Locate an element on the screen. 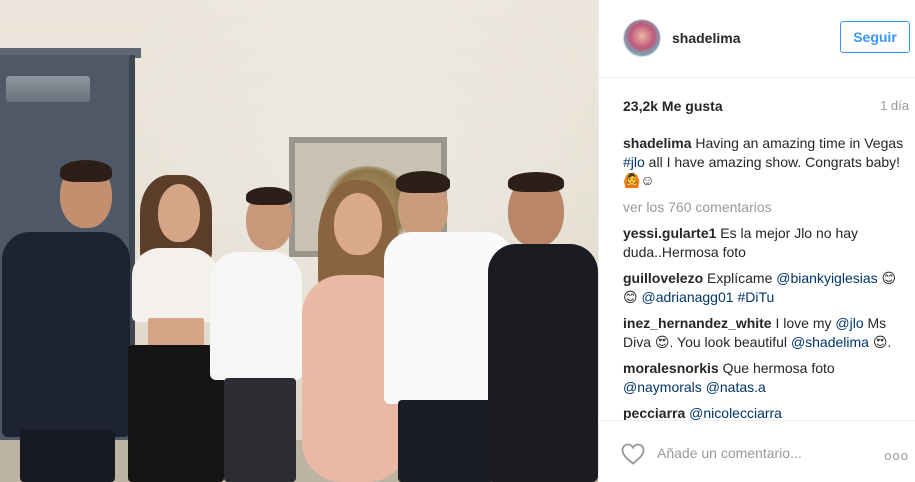  comment-mention: @shadelima is located at coordinates (830, 342).